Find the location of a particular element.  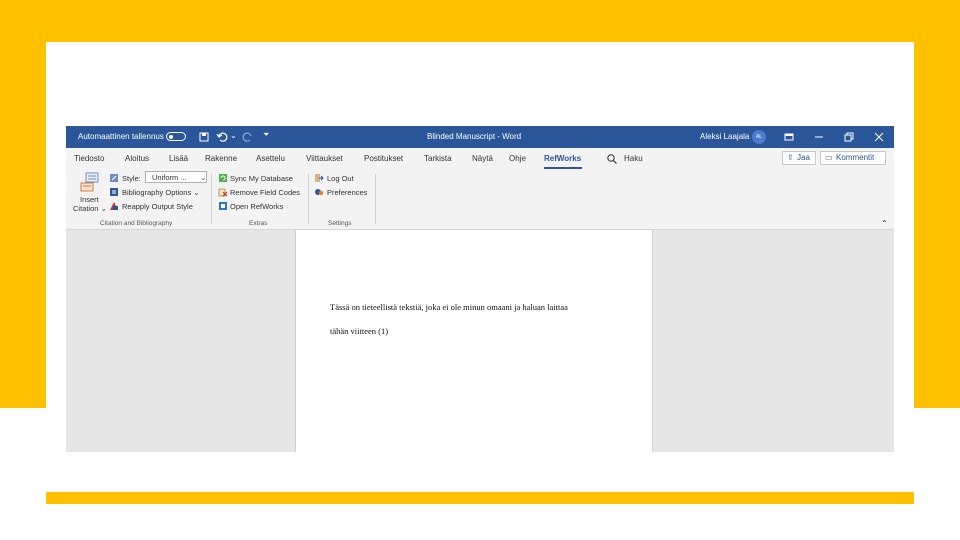

share-label: Jaa is located at coordinates (803, 157).